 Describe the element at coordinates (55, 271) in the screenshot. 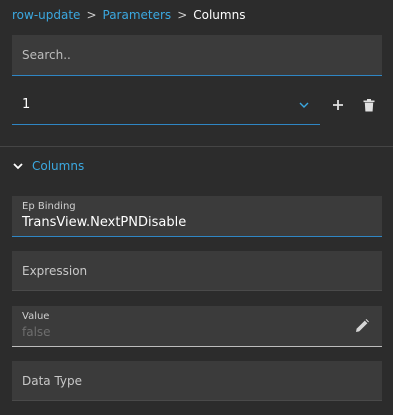

I see `expression-placeholder: Expression` at that location.